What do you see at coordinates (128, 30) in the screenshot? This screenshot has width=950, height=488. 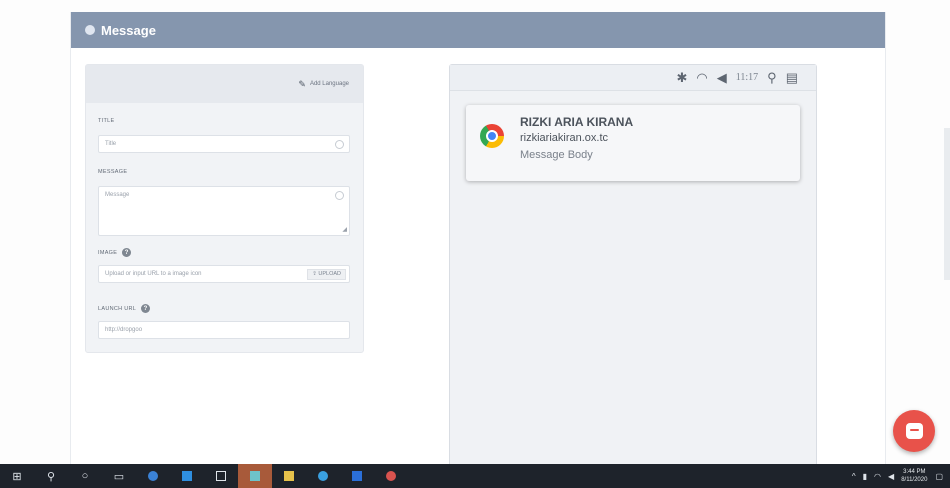 I see `card-title: Message` at bounding box center [128, 30].